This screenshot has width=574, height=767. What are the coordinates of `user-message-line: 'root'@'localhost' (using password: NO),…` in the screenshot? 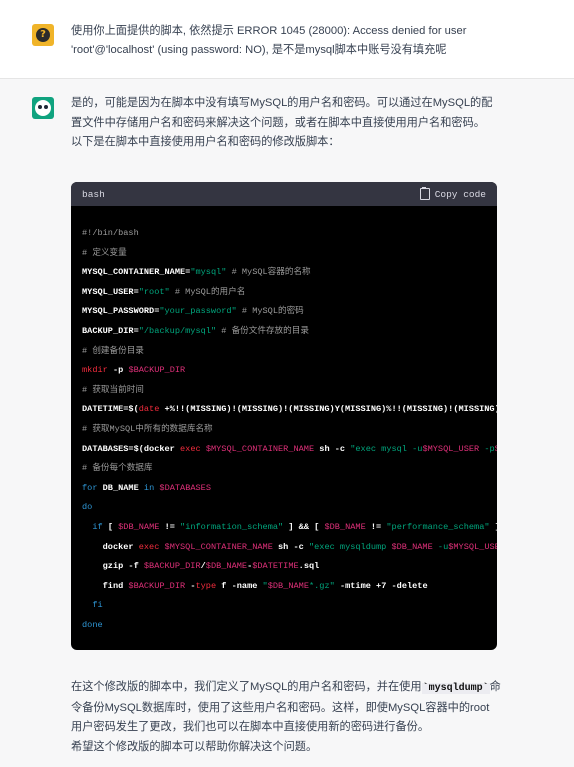 It's located at (259, 50).